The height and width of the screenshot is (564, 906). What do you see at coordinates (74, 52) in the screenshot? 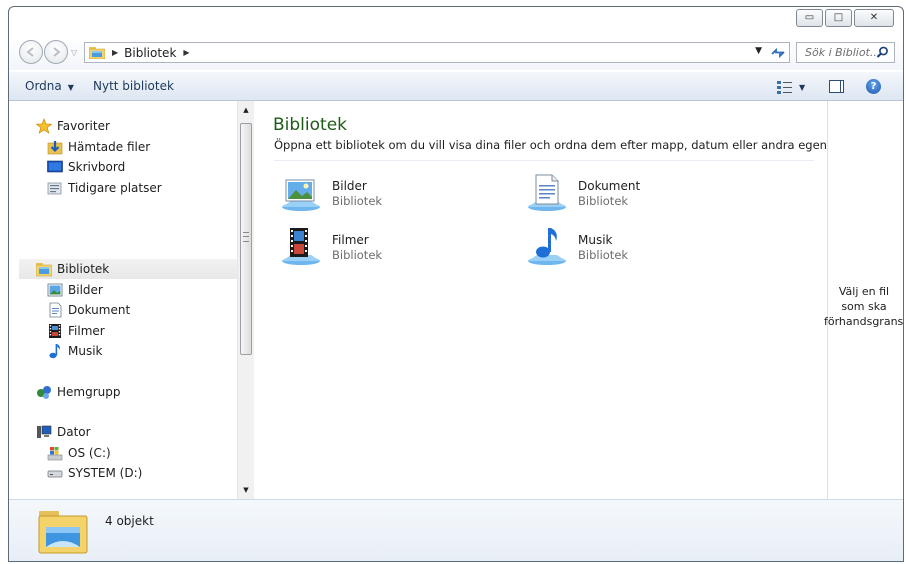
I see `recent-pages-dropdown-icon: ▽` at bounding box center [74, 52].